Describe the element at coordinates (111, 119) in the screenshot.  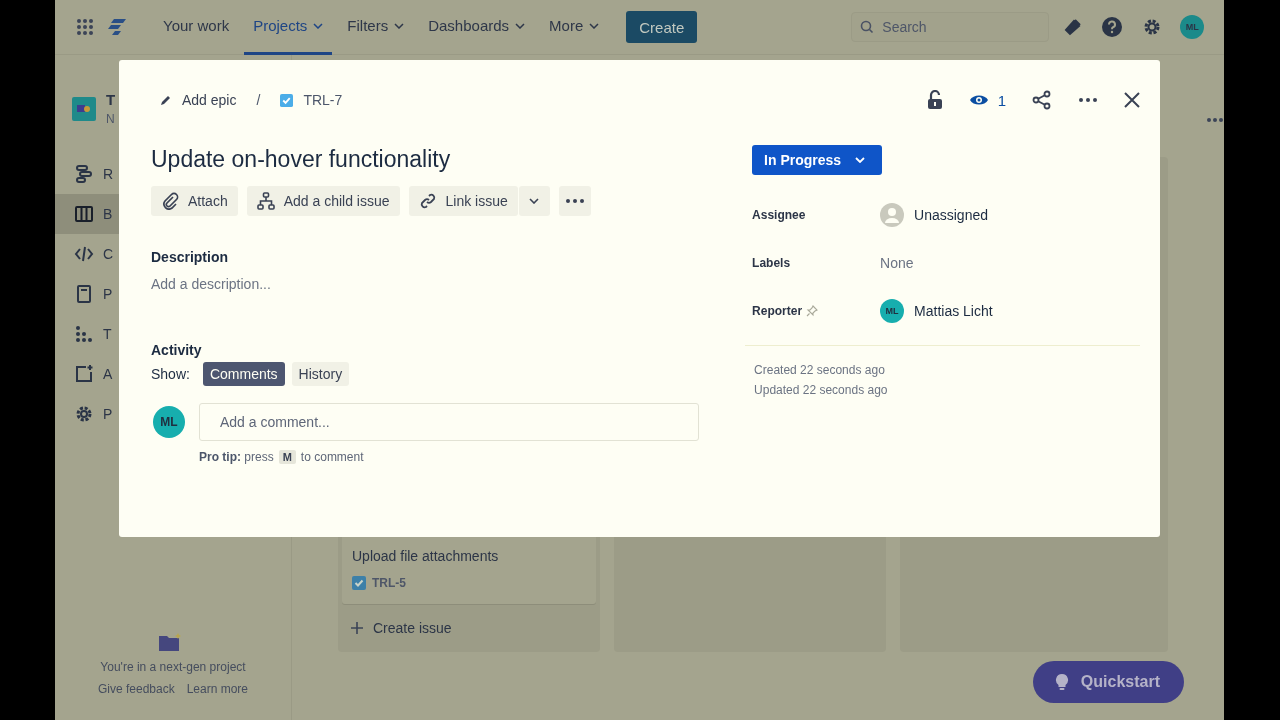
I see `project-type: N` at that location.